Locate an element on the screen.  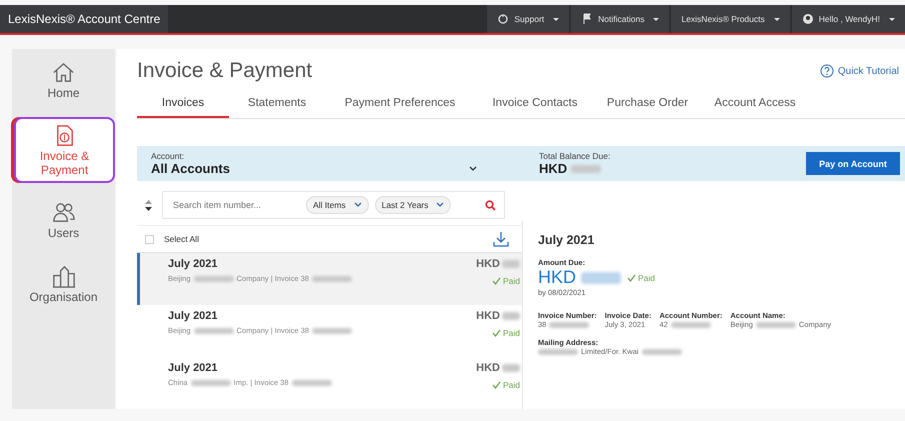
flag-icon is located at coordinates (587, 19).